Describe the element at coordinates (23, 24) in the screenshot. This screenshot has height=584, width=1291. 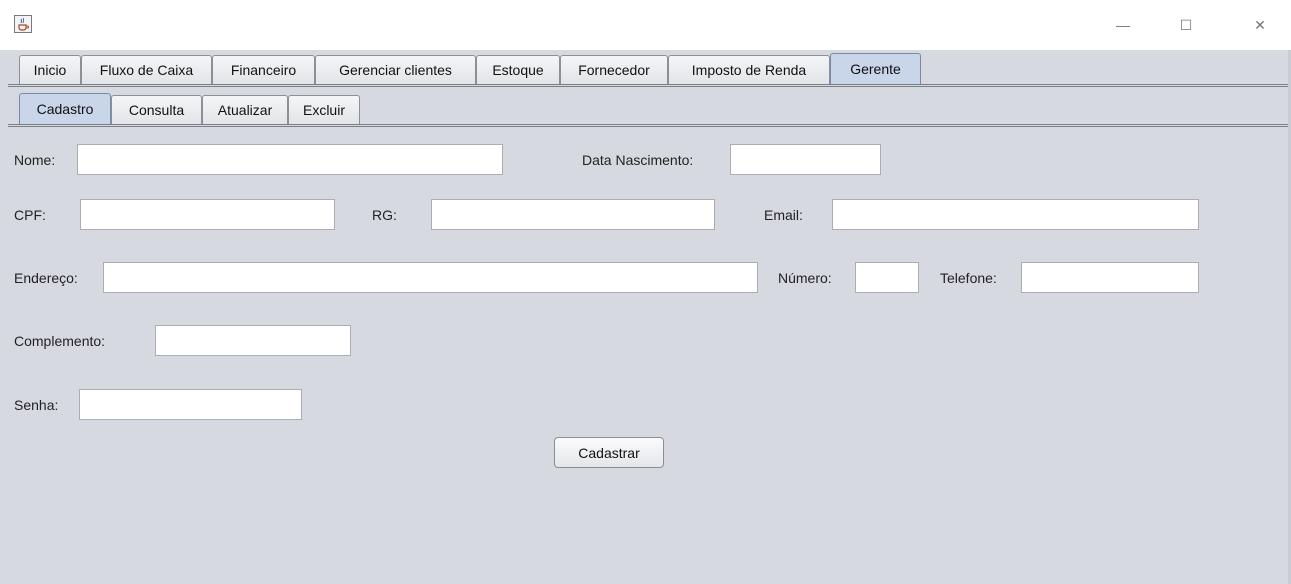
I see `java-cup-icon` at that location.